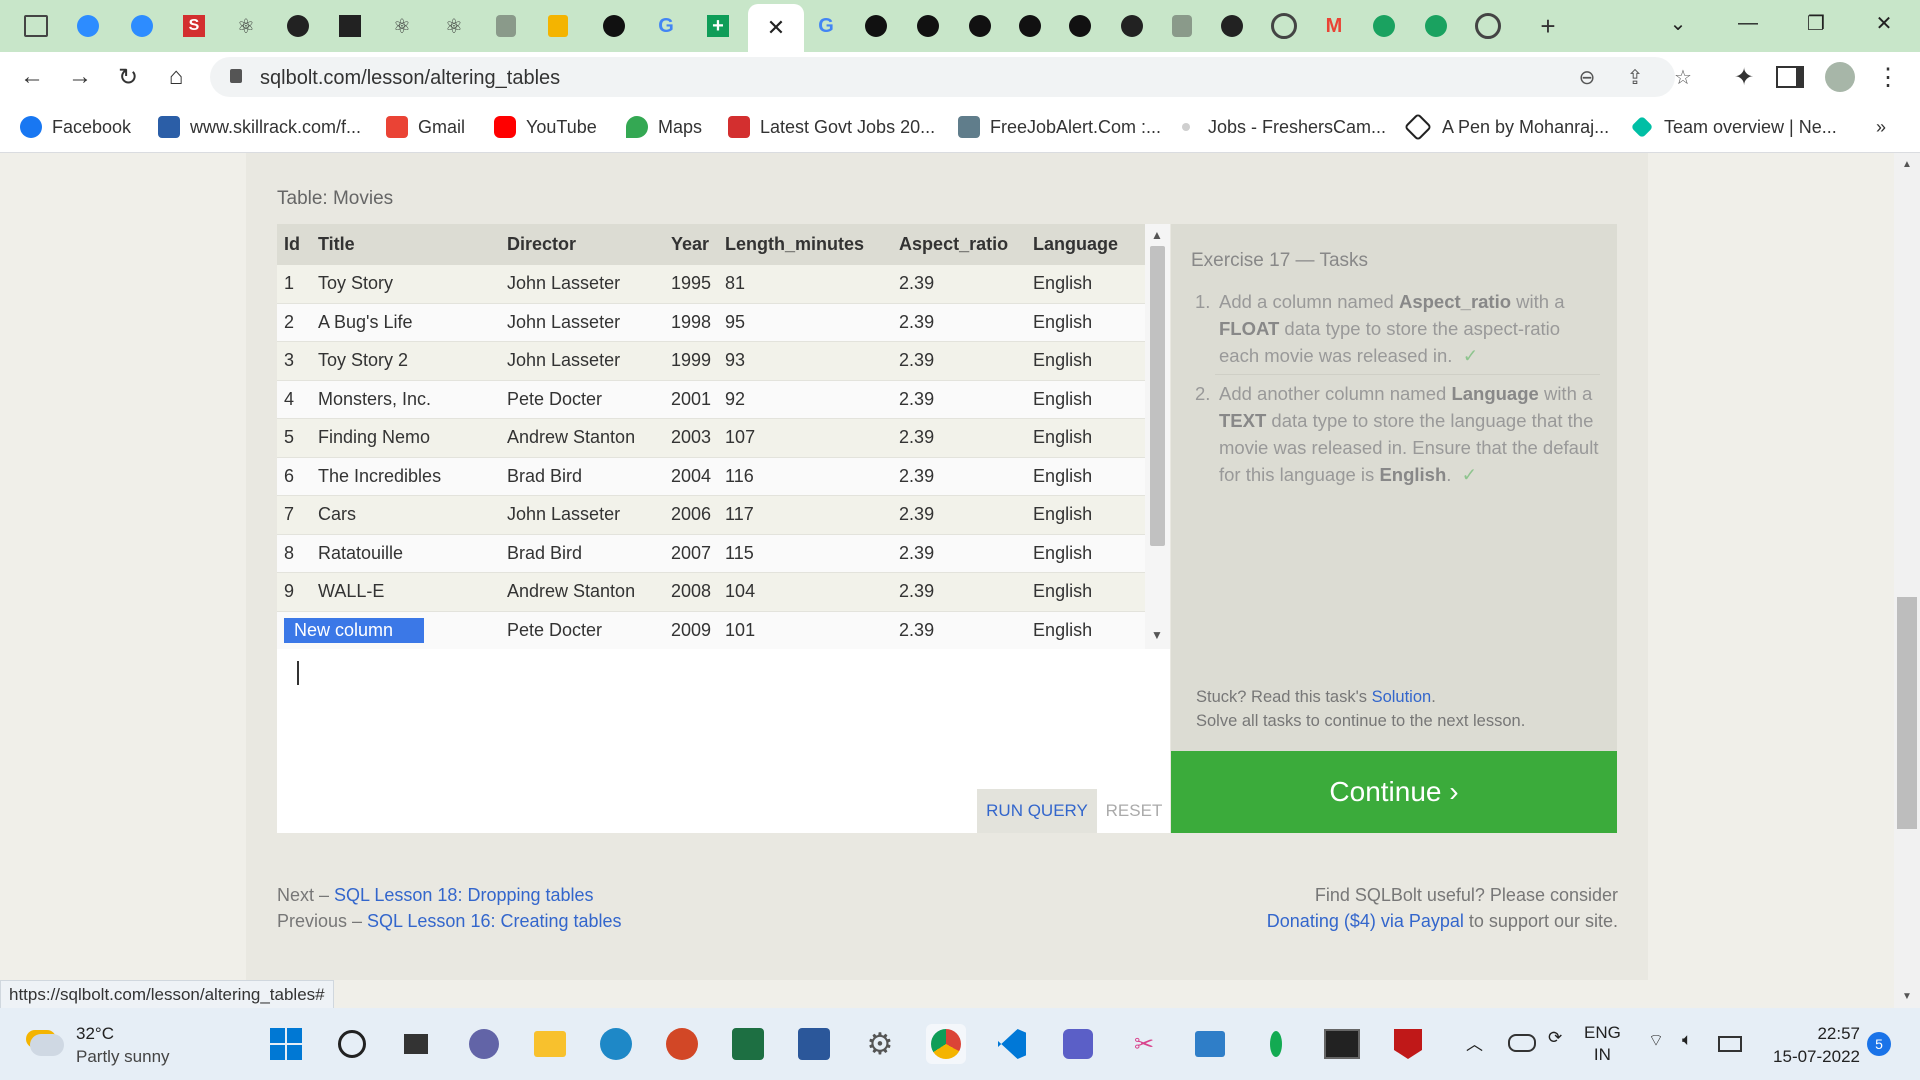  What do you see at coordinates (1548, 26) in the screenshot?
I see `new-tab-button: +` at bounding box center [1548, 26].